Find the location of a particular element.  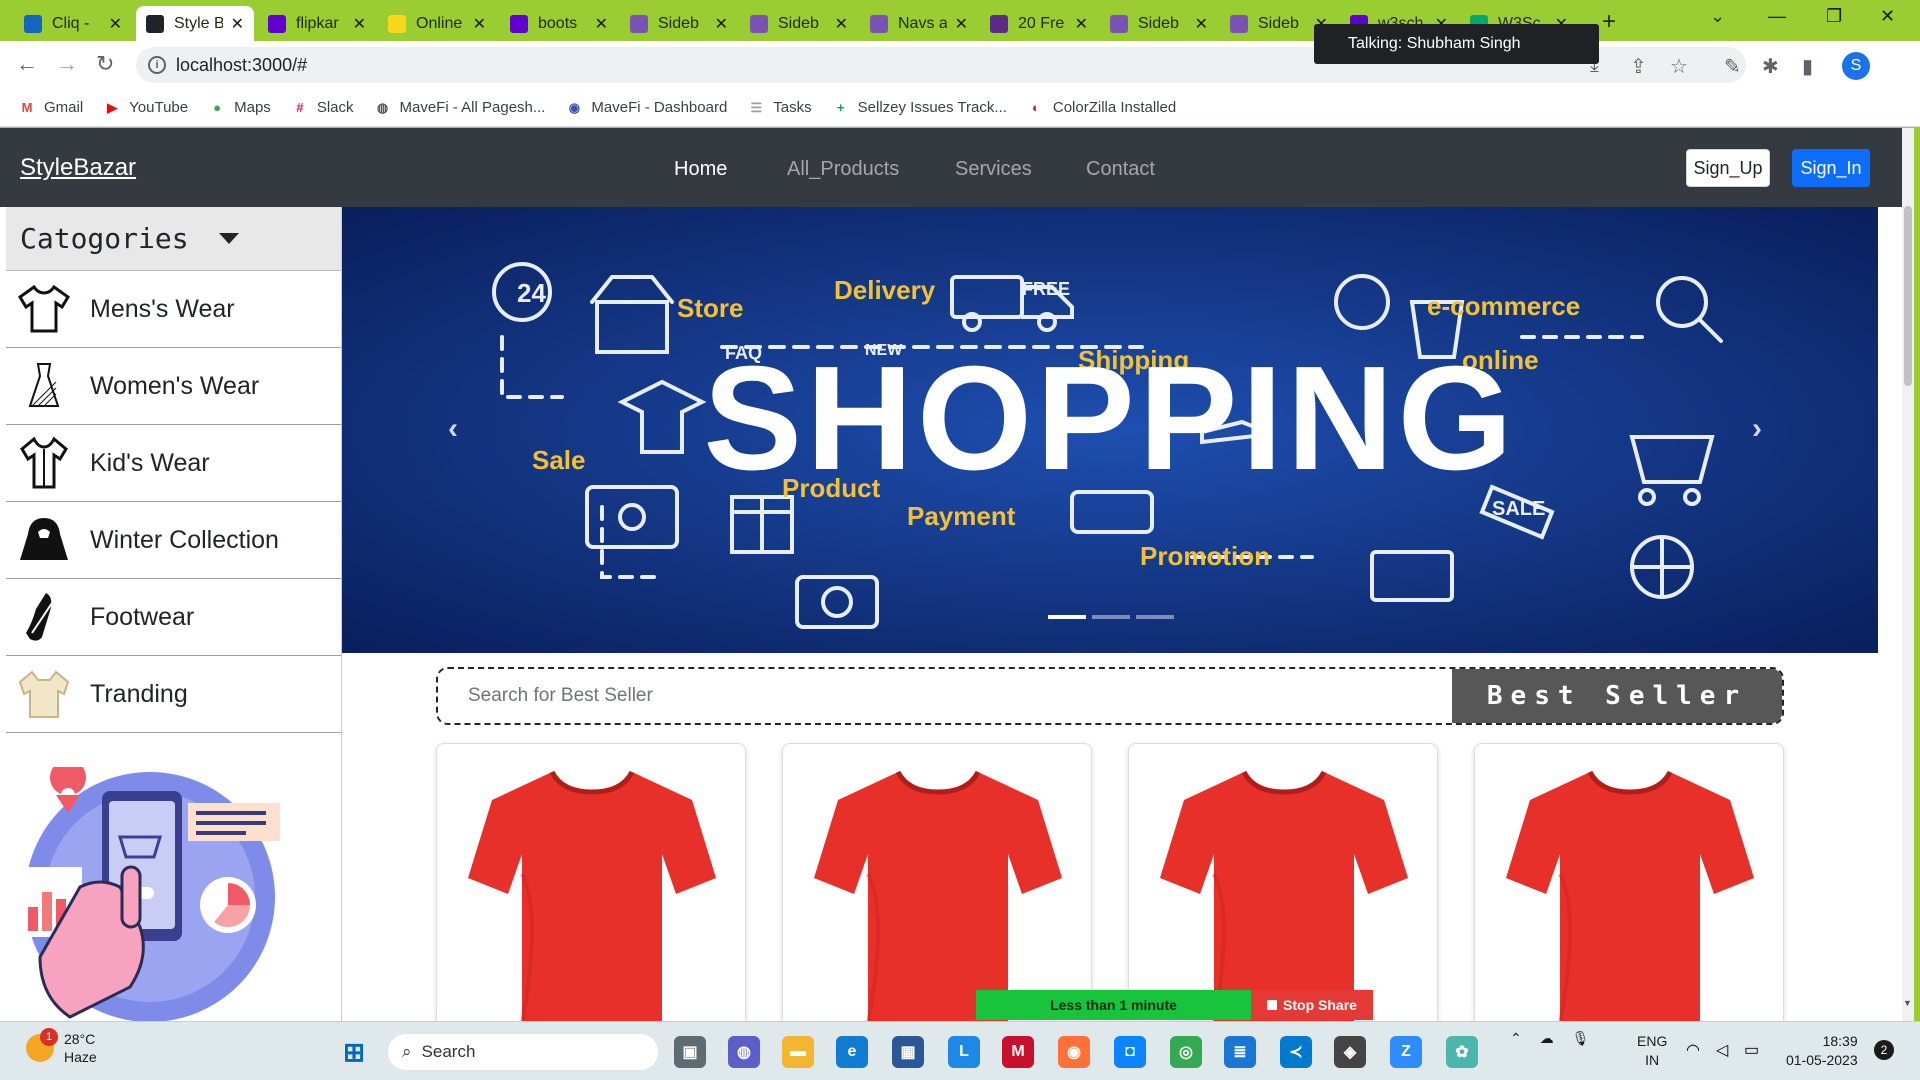

bookmark-star-icon: ☆ is located at coordinates (1679, 66).